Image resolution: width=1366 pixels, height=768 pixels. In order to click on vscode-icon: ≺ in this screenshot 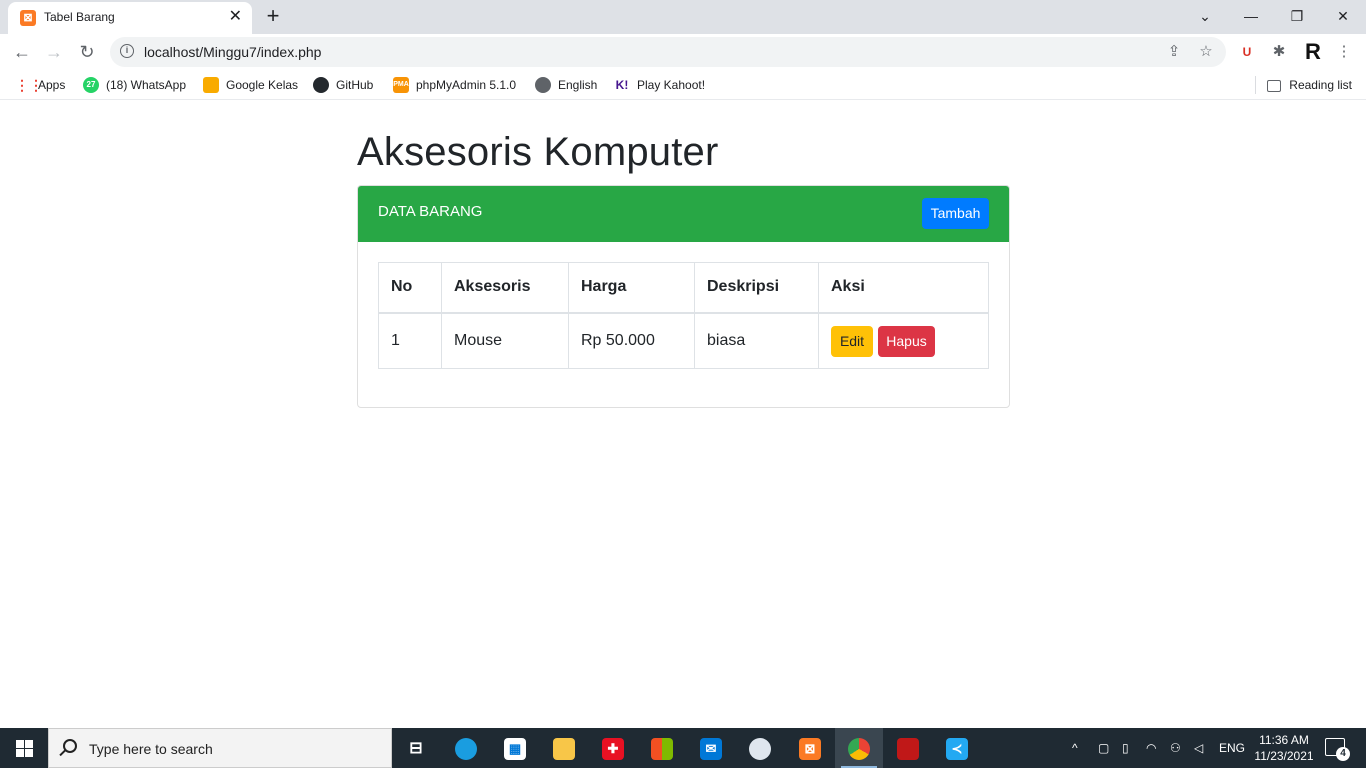, I will do `click(957, 748)`.